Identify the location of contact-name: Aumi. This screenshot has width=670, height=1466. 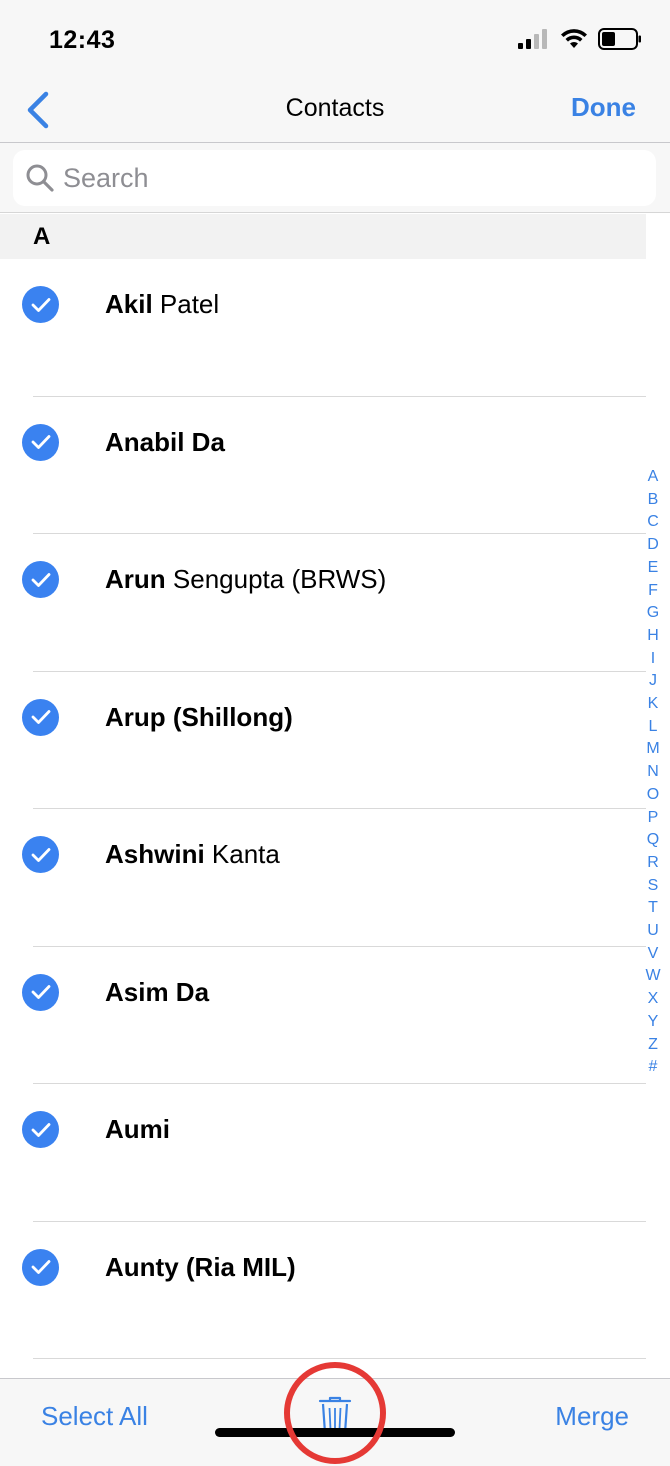
(137, 1129).